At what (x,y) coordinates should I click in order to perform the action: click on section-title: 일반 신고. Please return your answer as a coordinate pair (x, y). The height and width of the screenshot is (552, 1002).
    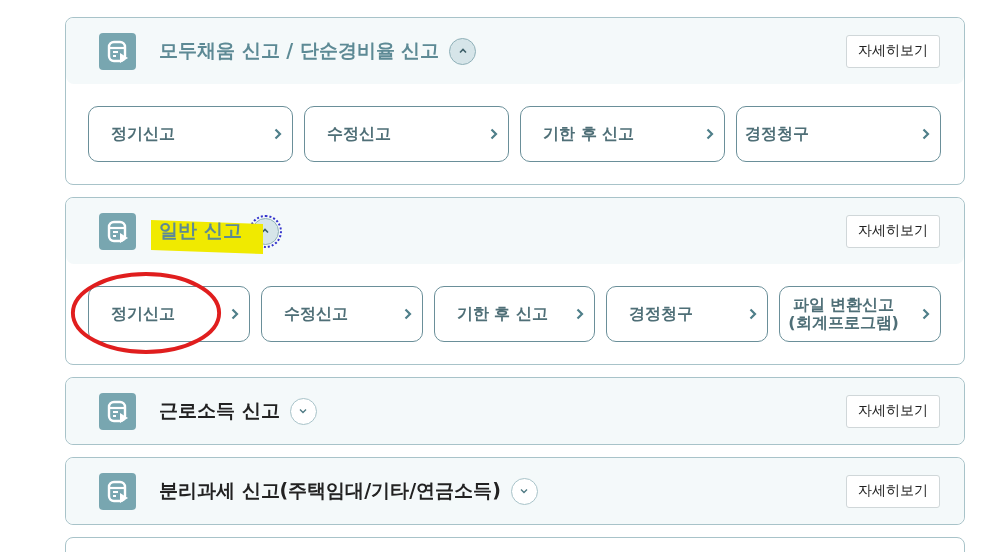
    Looking at the image, I should click on (200, 230).